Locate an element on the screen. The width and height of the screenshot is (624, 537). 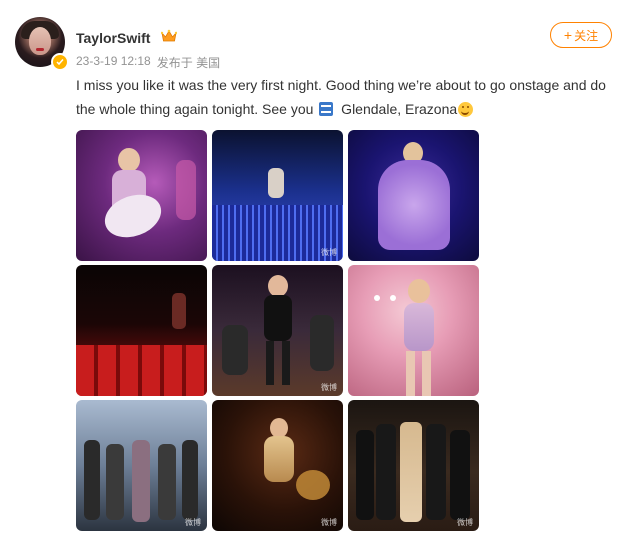
photo-6-bodysuit is located at coordinates (419, 327).